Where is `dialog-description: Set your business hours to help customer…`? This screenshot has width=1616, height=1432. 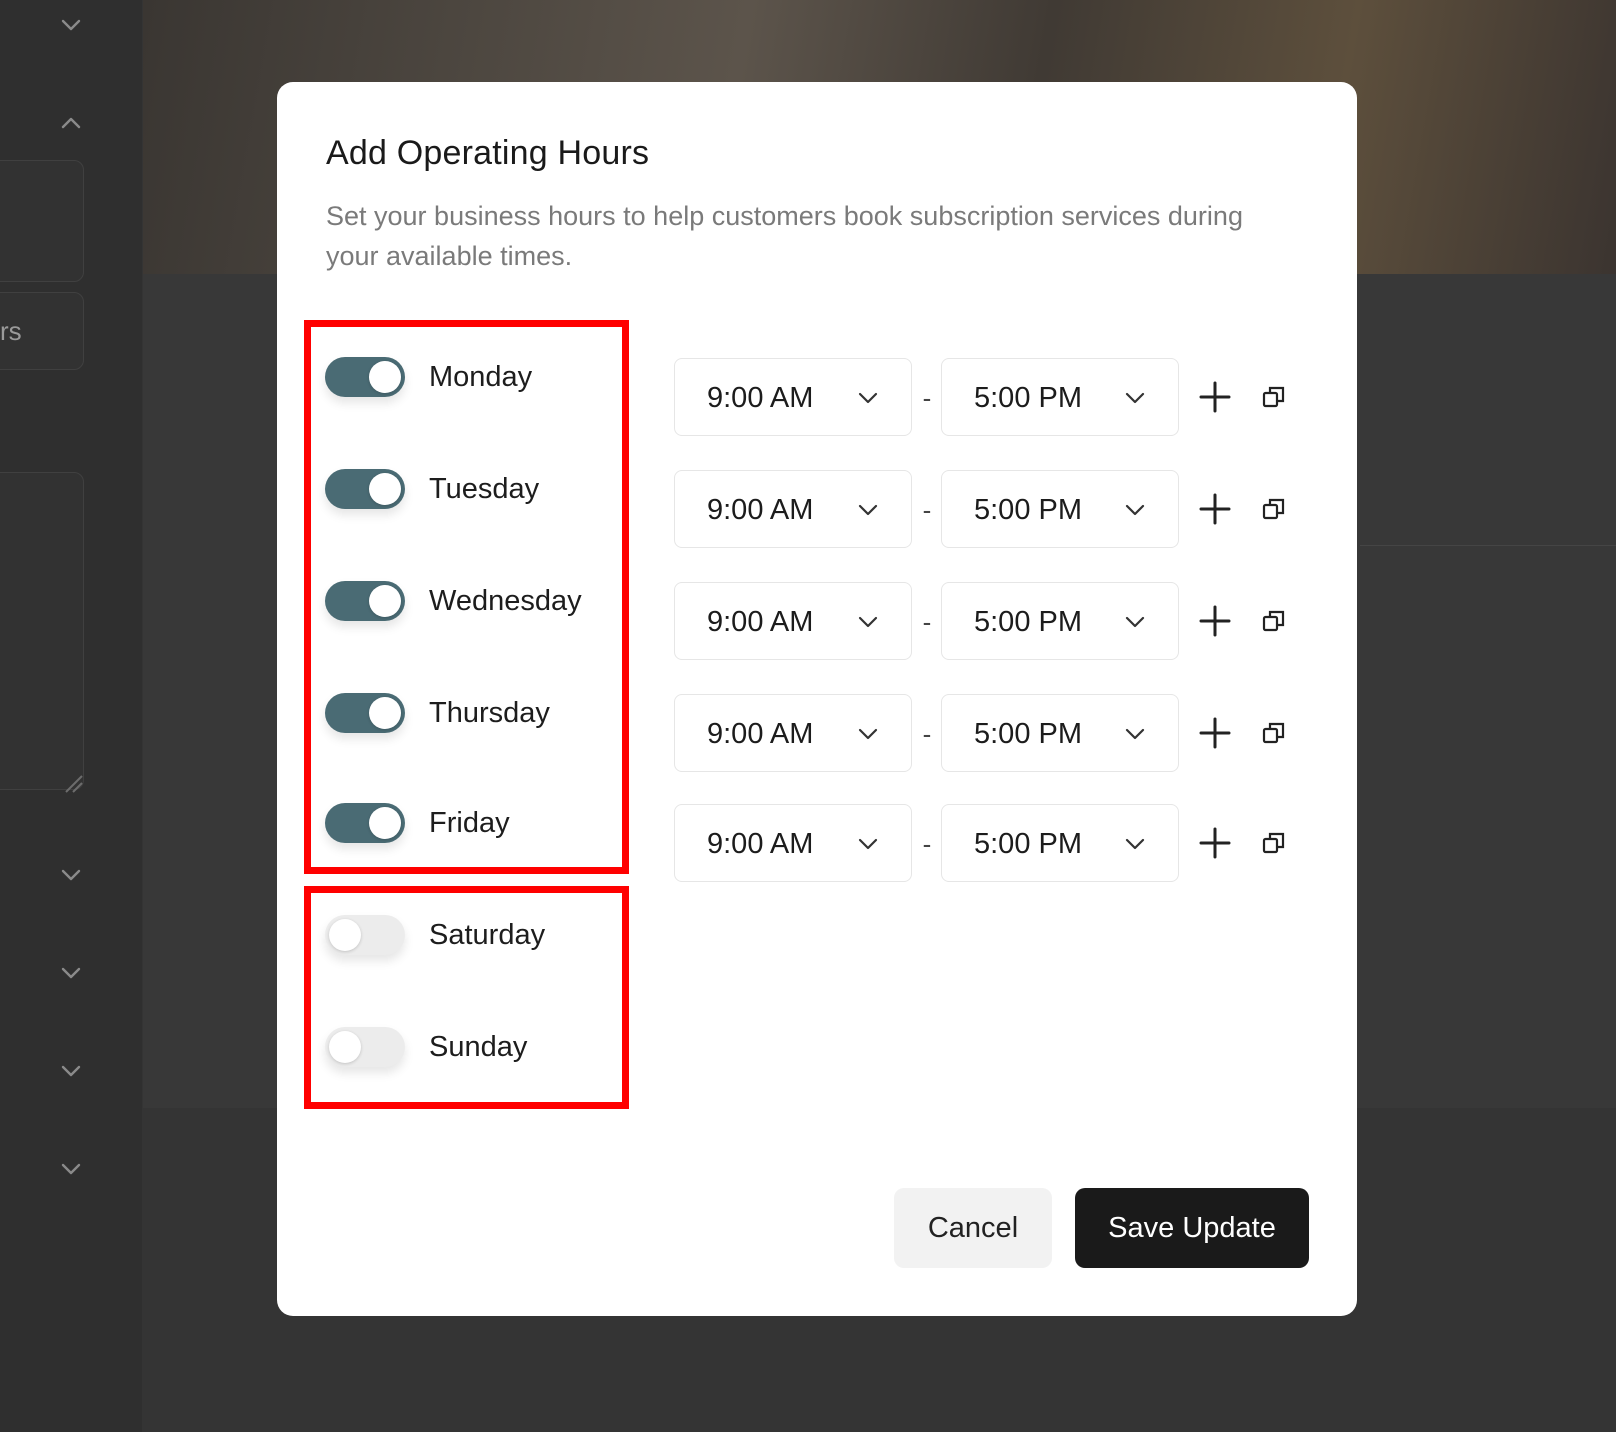
dialog-description: Set your business hours to help customer… is located at coordinates (784, 236).